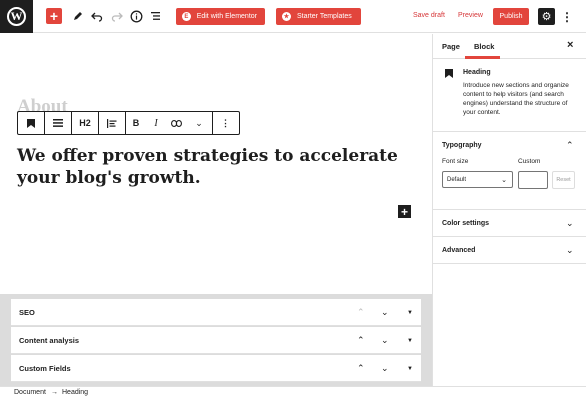  What do you see at coordinates (216, 368) in the screenshot?
I see `metabox-custom-fields: Custom Fields ⌃ ⌄ ▼` at bounding box center [216, 368].